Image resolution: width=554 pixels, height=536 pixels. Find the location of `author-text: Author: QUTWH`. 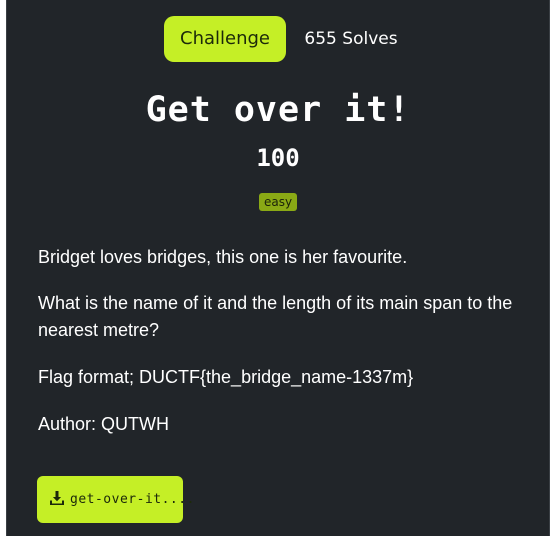

author-text: Author: QUTWH is located at coordinates (104, 424).